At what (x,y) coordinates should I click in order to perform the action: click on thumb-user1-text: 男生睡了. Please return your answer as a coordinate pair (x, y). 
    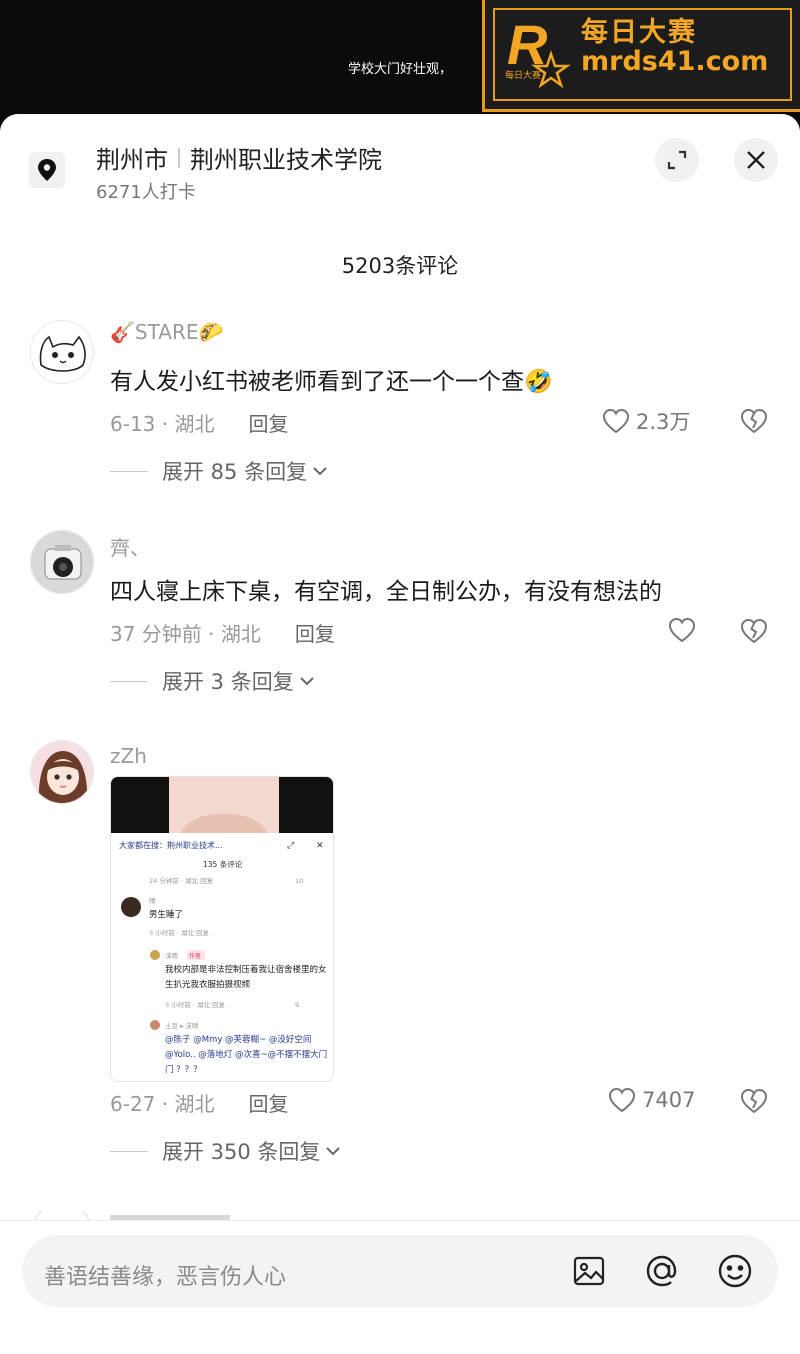
    Looking at the image, I should click on (166, 914).